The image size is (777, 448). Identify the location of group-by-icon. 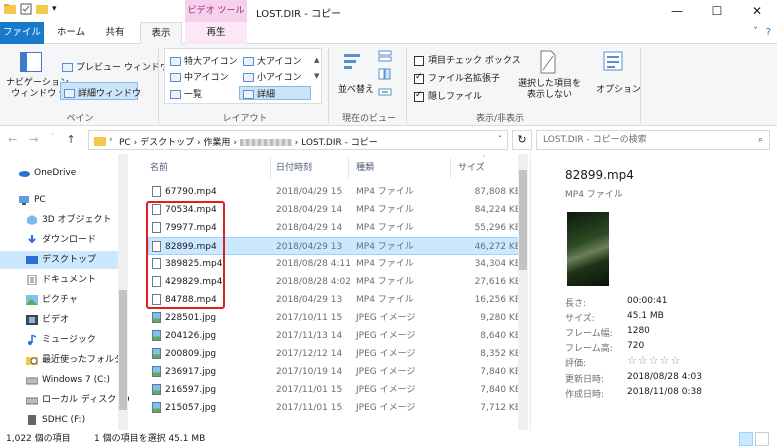
(385, 56).